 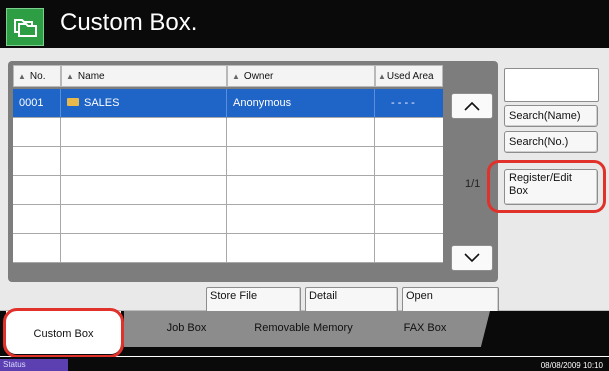 I want to click on search-display-field, so click(x=551, y=85).